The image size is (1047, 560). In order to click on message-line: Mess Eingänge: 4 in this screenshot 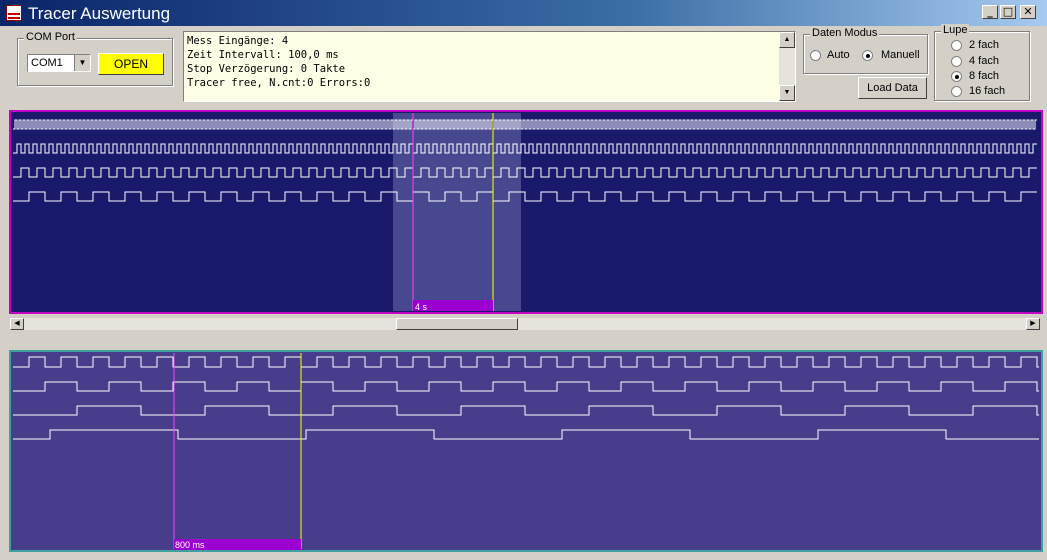, I will do `click(238, 41)`.